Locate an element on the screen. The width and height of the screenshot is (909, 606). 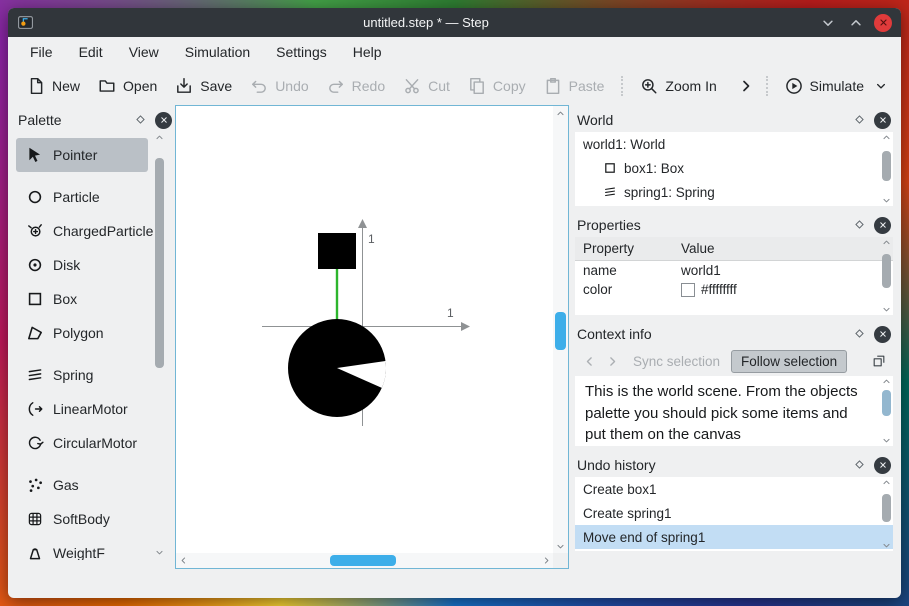
canvas-horizontal-scrollbar is located at coordinates (364, 560).